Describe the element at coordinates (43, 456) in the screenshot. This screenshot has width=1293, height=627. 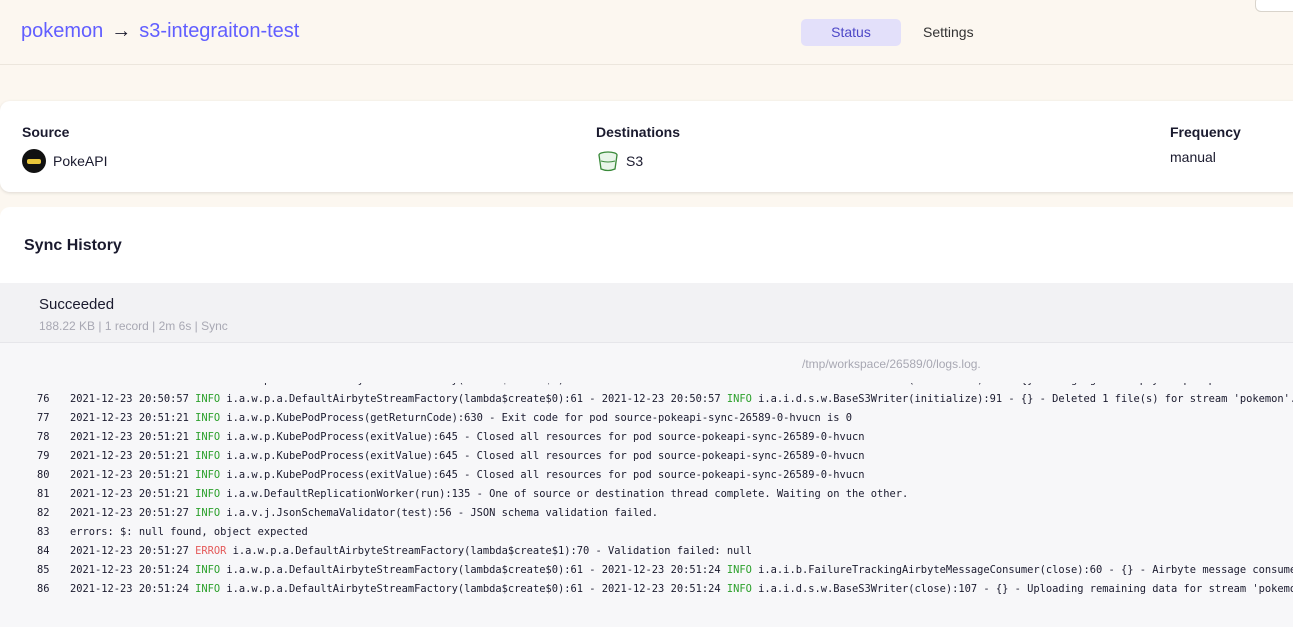
I see `log-line-number: 79` at that location.